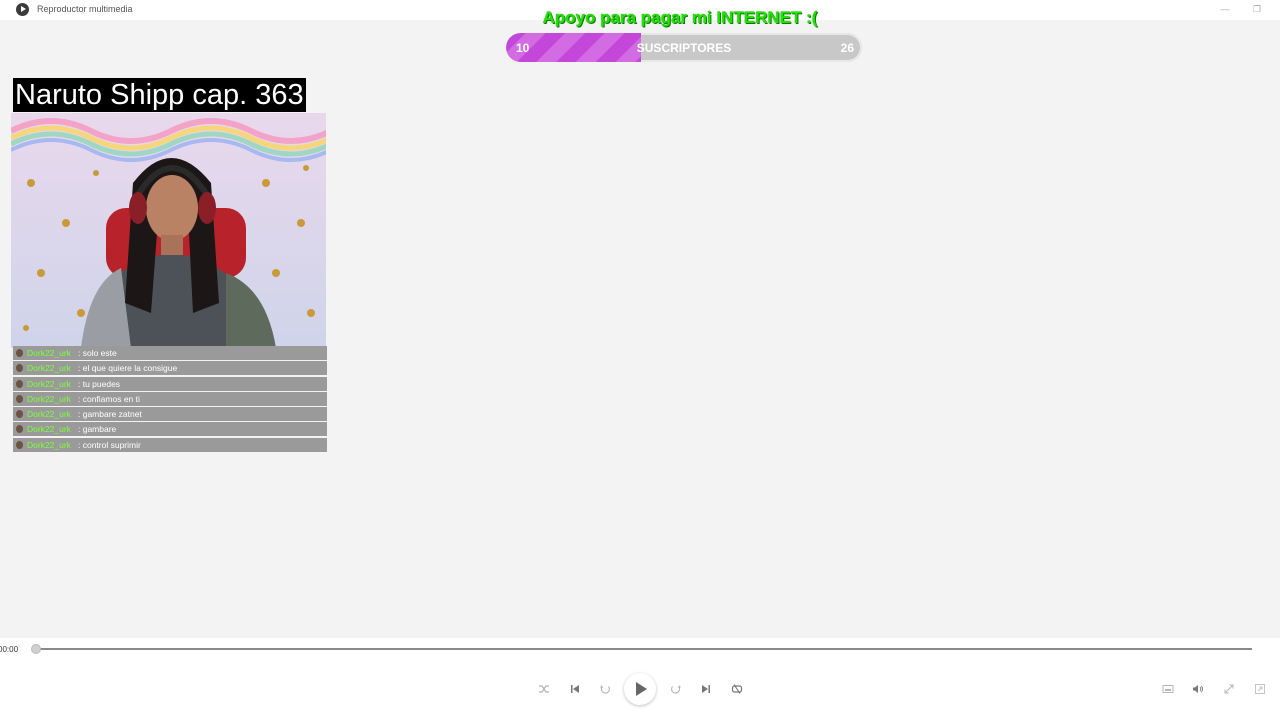 This screenshot has height=720, width=1280. Describe the element at coordinates (97, 353) in the screenshot. I see `chat-text: : solo este` at that location.